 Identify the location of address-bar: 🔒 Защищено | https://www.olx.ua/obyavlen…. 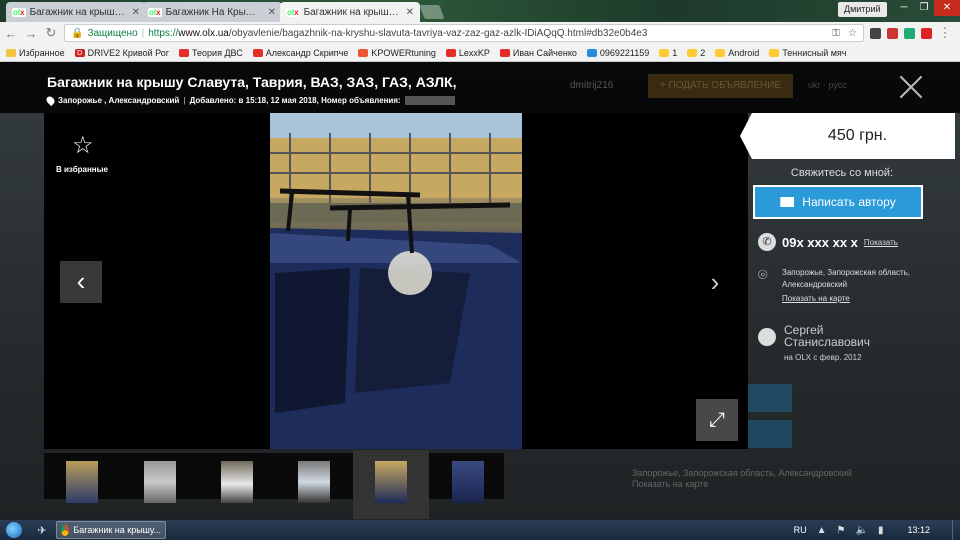
(464, 33).